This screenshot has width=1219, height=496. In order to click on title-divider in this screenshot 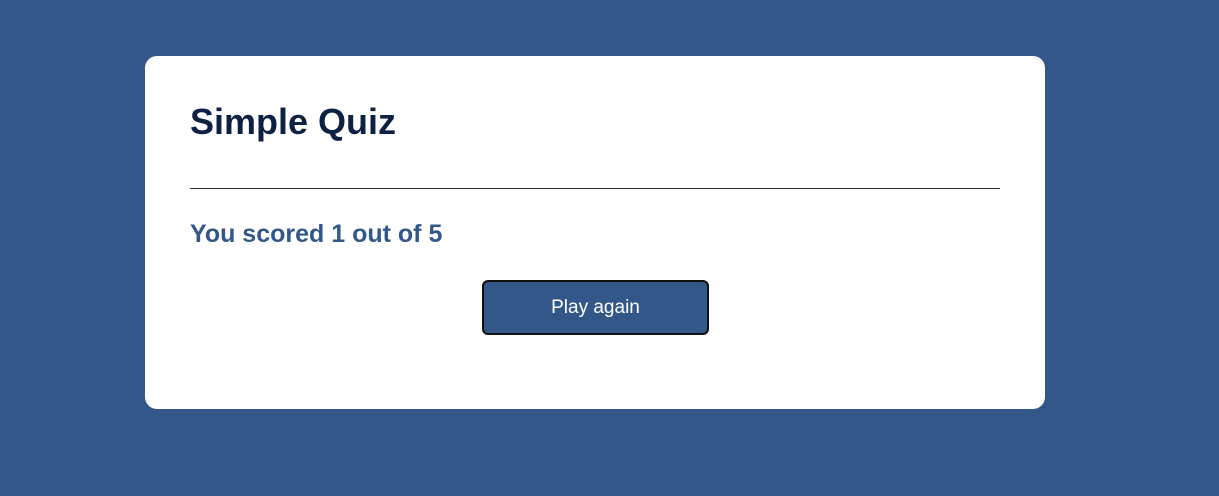, I will do `click(595, 188)`.